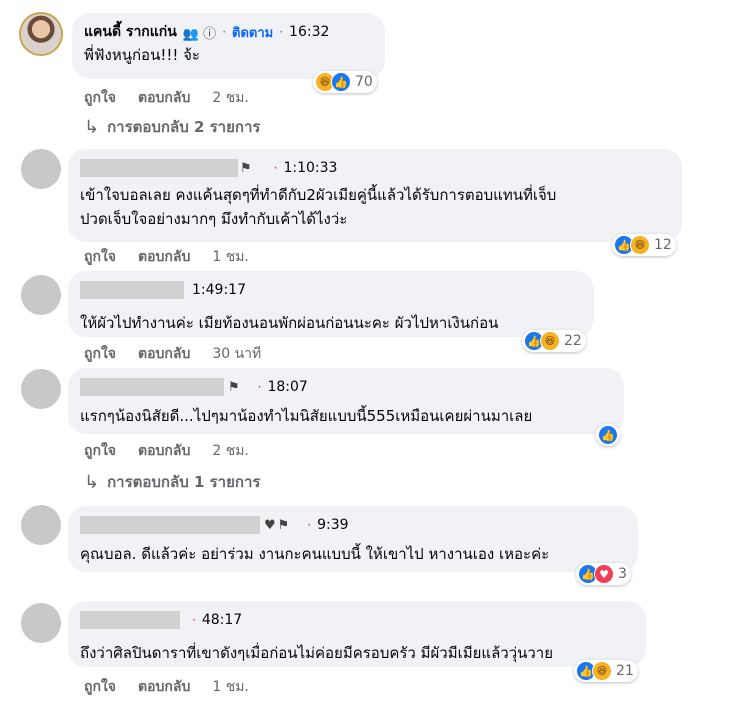 Image resolution: width=735 pixels, height=703 pixels. I want to click on love-reaction-icon: ♥, so click(604, 574).